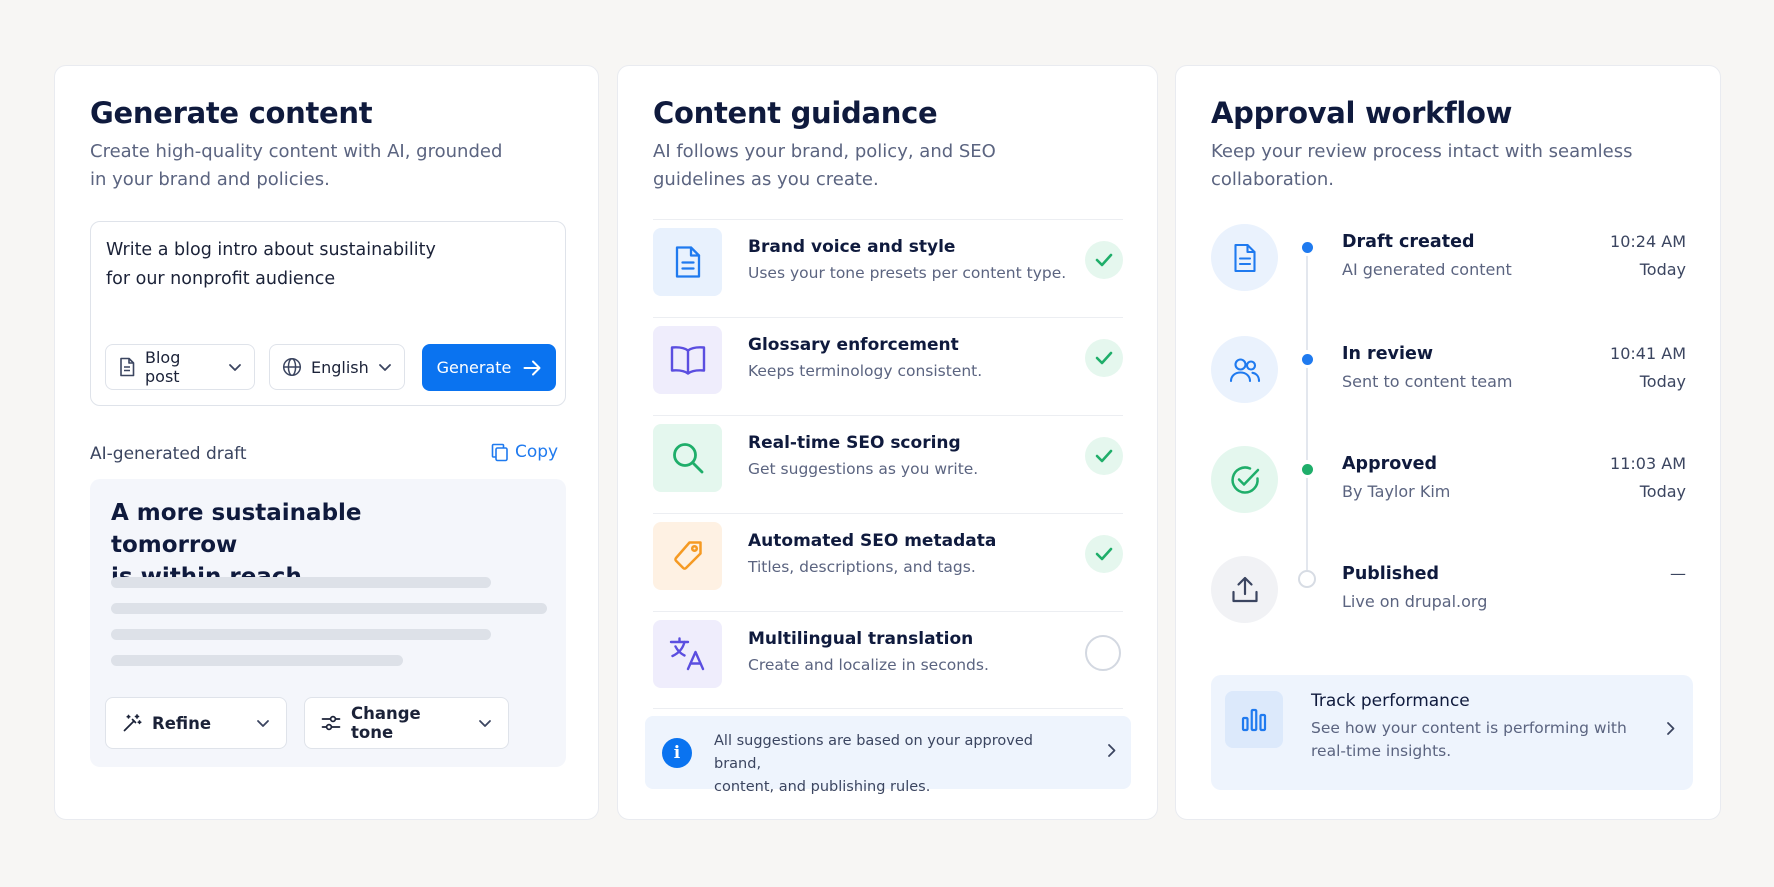 This screenshot has height=887, width=1774. What do you see at coordinates (1103, 653) in the screenshot?
I see `unchecked-circle-icon` at bounding box center [1103, 653].